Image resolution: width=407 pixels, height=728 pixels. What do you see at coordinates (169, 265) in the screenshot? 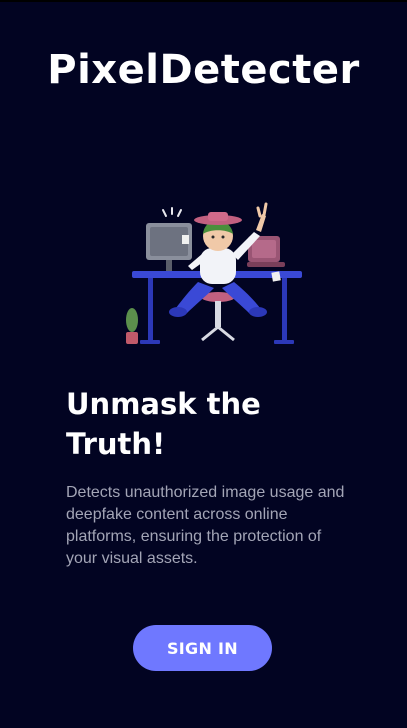
I see `monitor-stand` at bounding box center [169, 265].